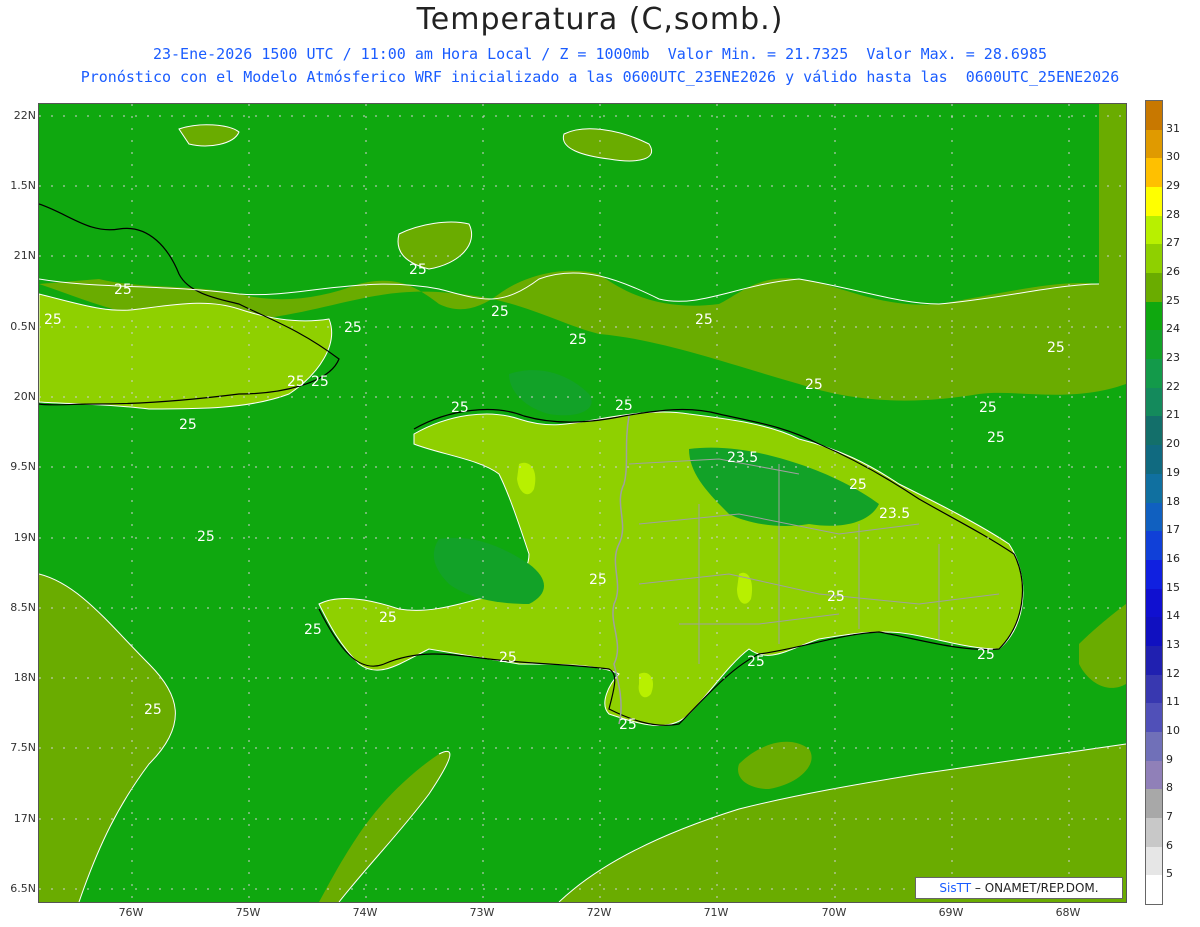  I want to click on colorbar-tick-label: 22, so click(1173, 386).